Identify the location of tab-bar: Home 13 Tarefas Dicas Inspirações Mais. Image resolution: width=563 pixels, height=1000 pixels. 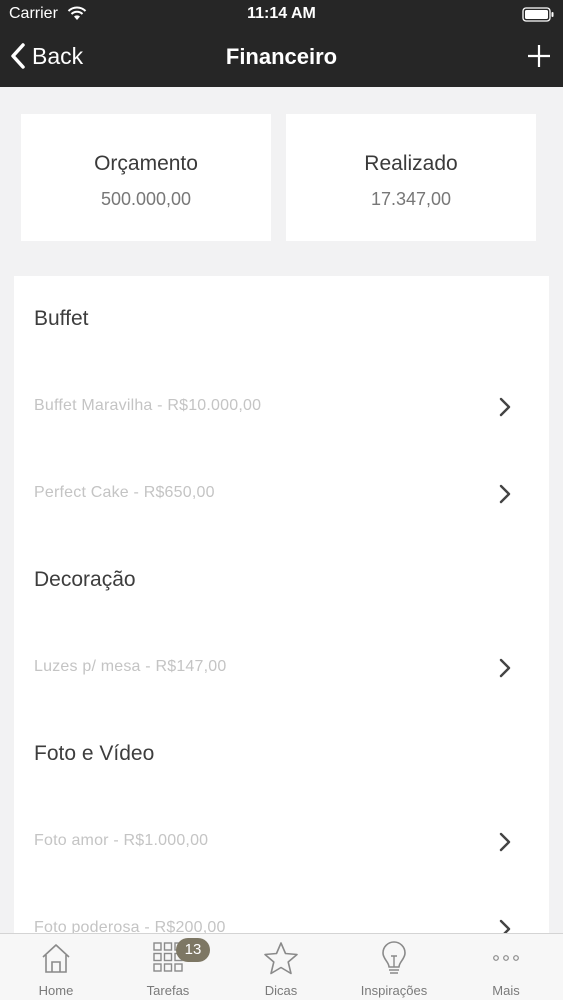
(281, 966).